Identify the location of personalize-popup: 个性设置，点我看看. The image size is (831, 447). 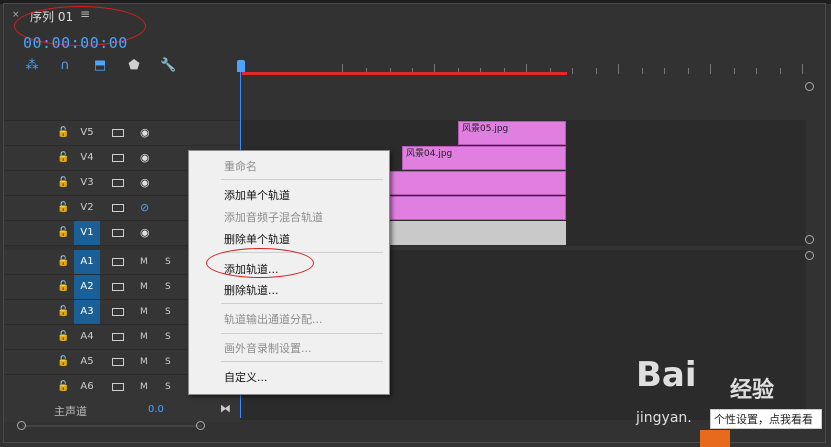
(766, 419).